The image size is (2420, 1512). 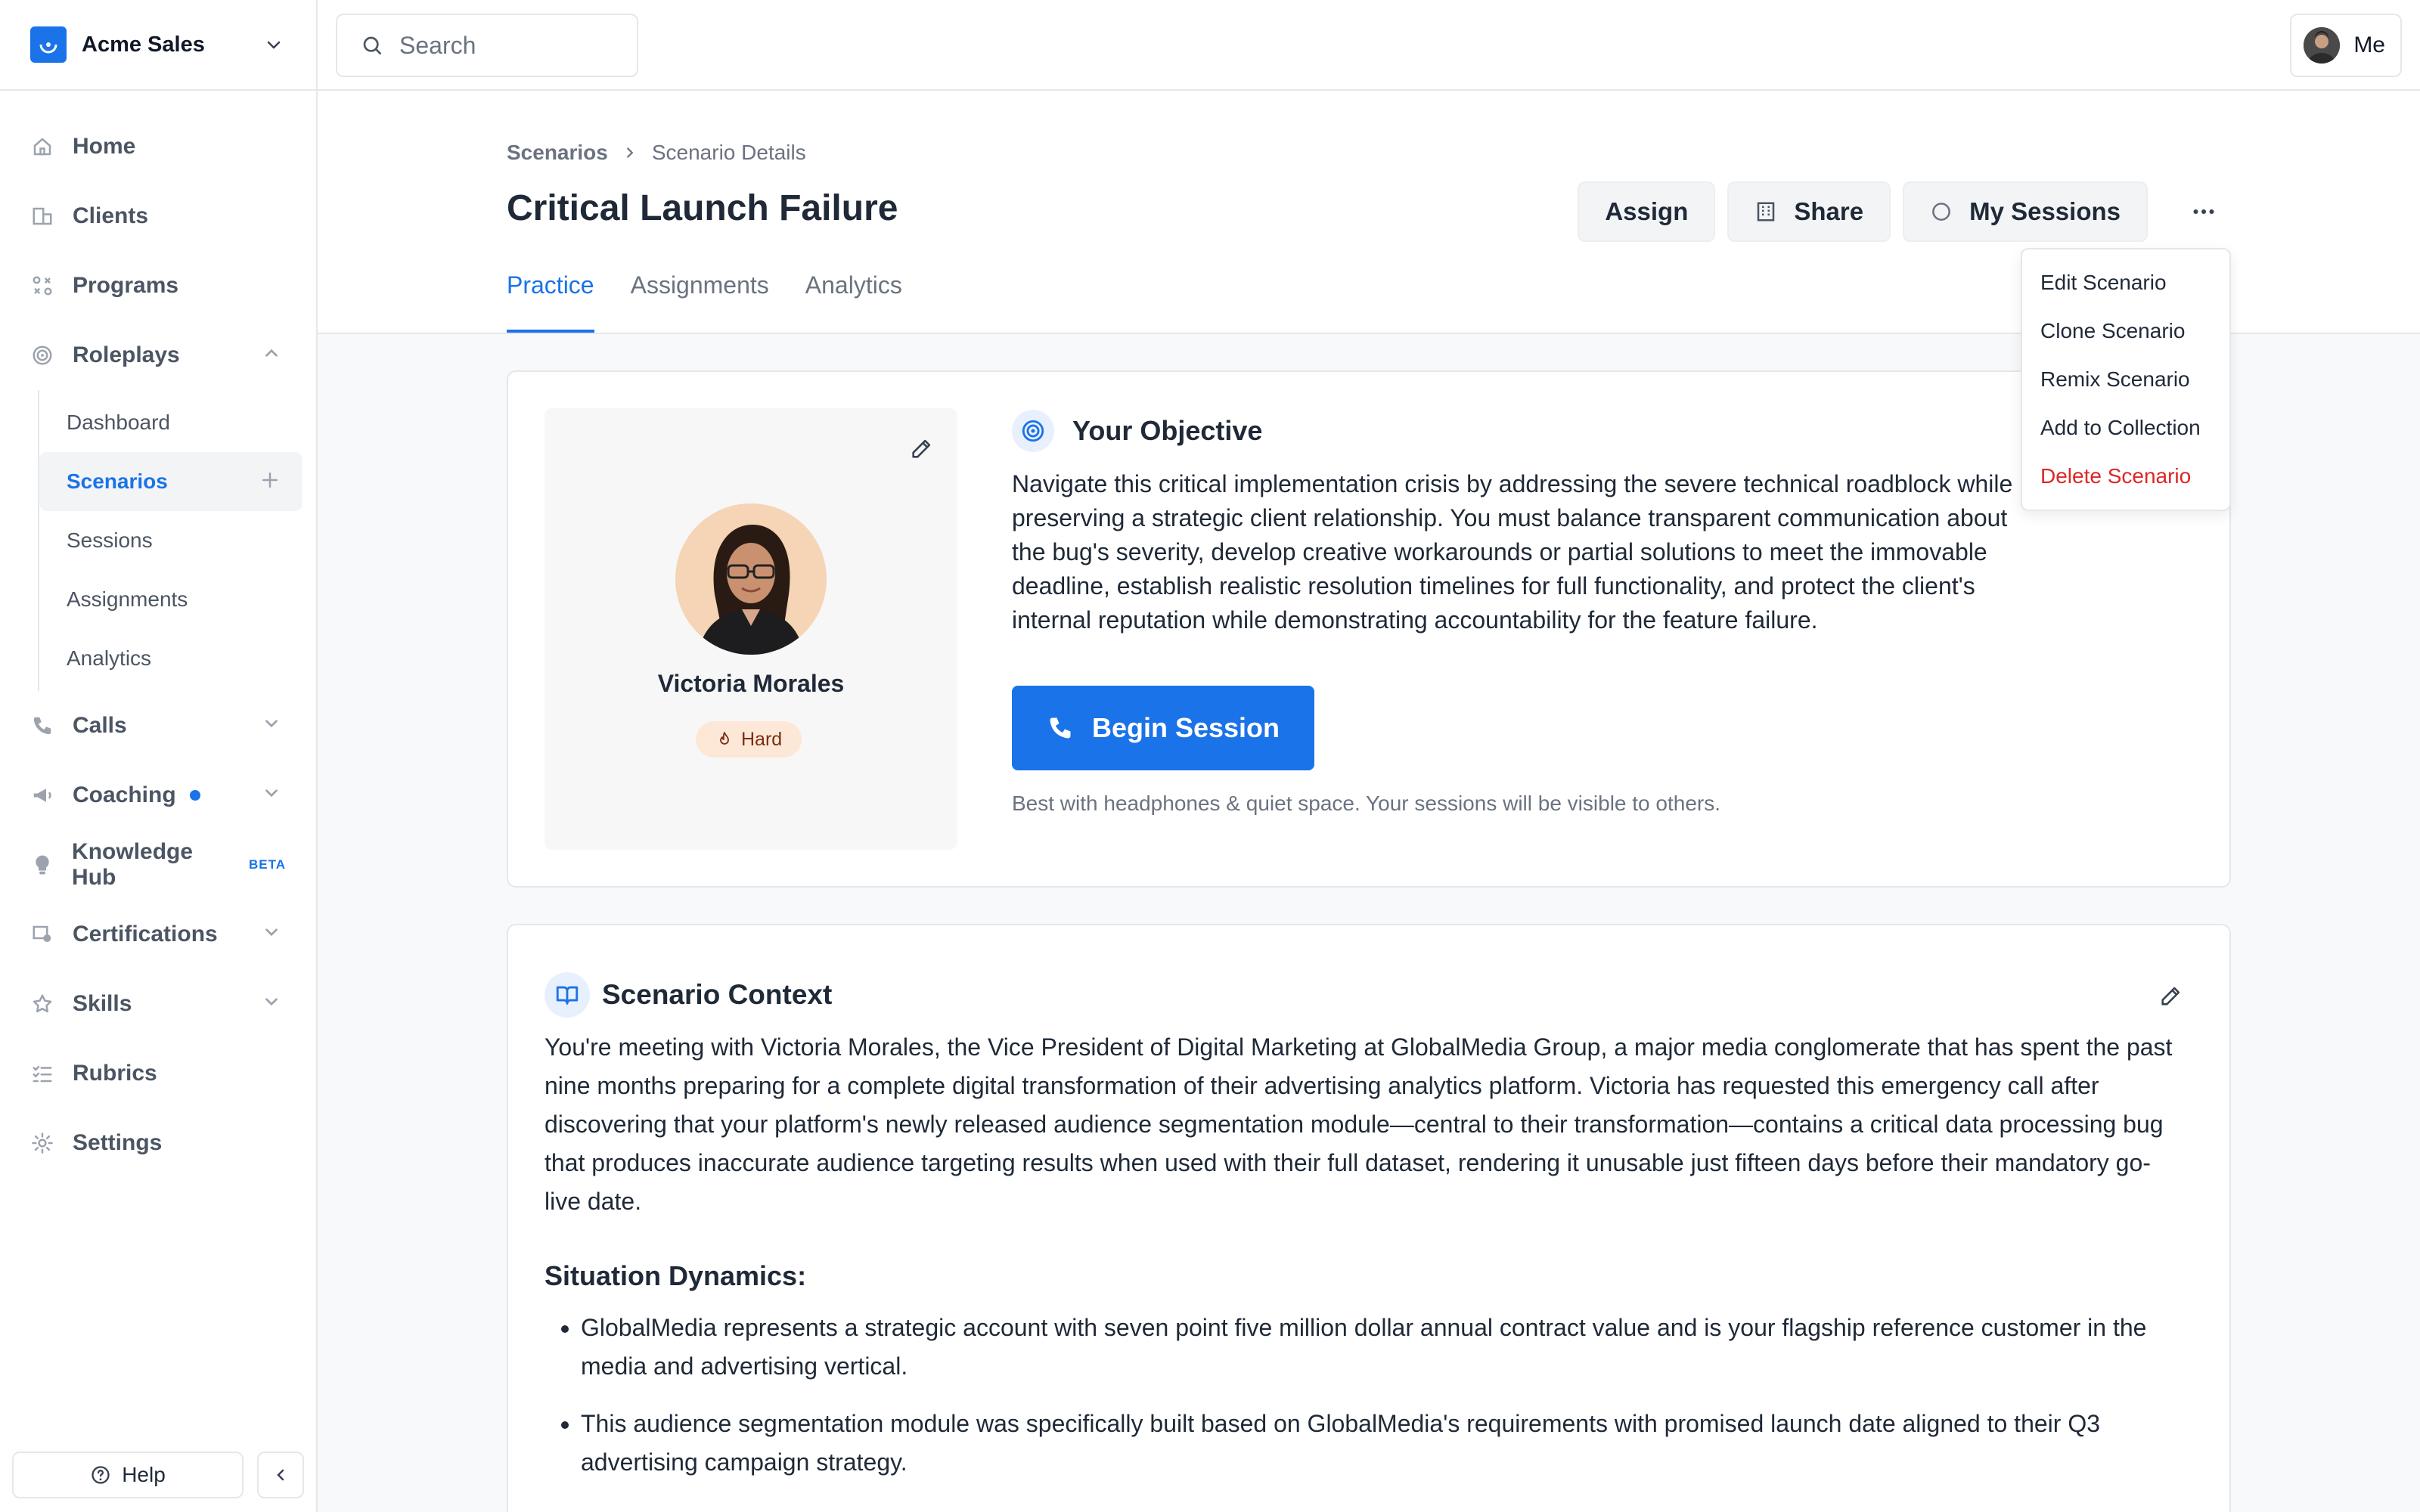 What do you see at coordinates (42, 795) in the screenshot?
I see `megaphone-icon` at bounding box center [42, 795].